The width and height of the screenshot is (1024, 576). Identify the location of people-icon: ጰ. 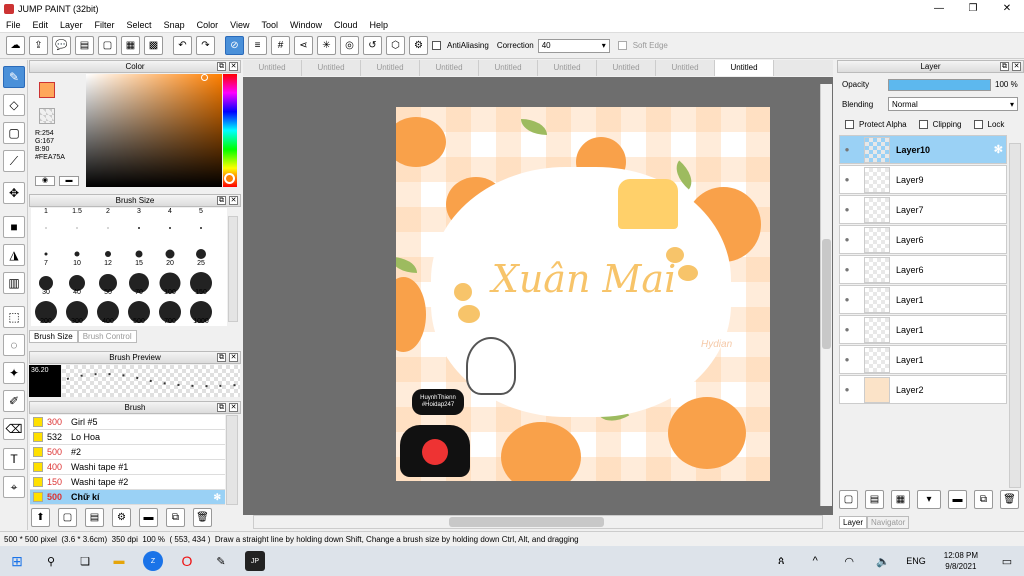
(781, 561).